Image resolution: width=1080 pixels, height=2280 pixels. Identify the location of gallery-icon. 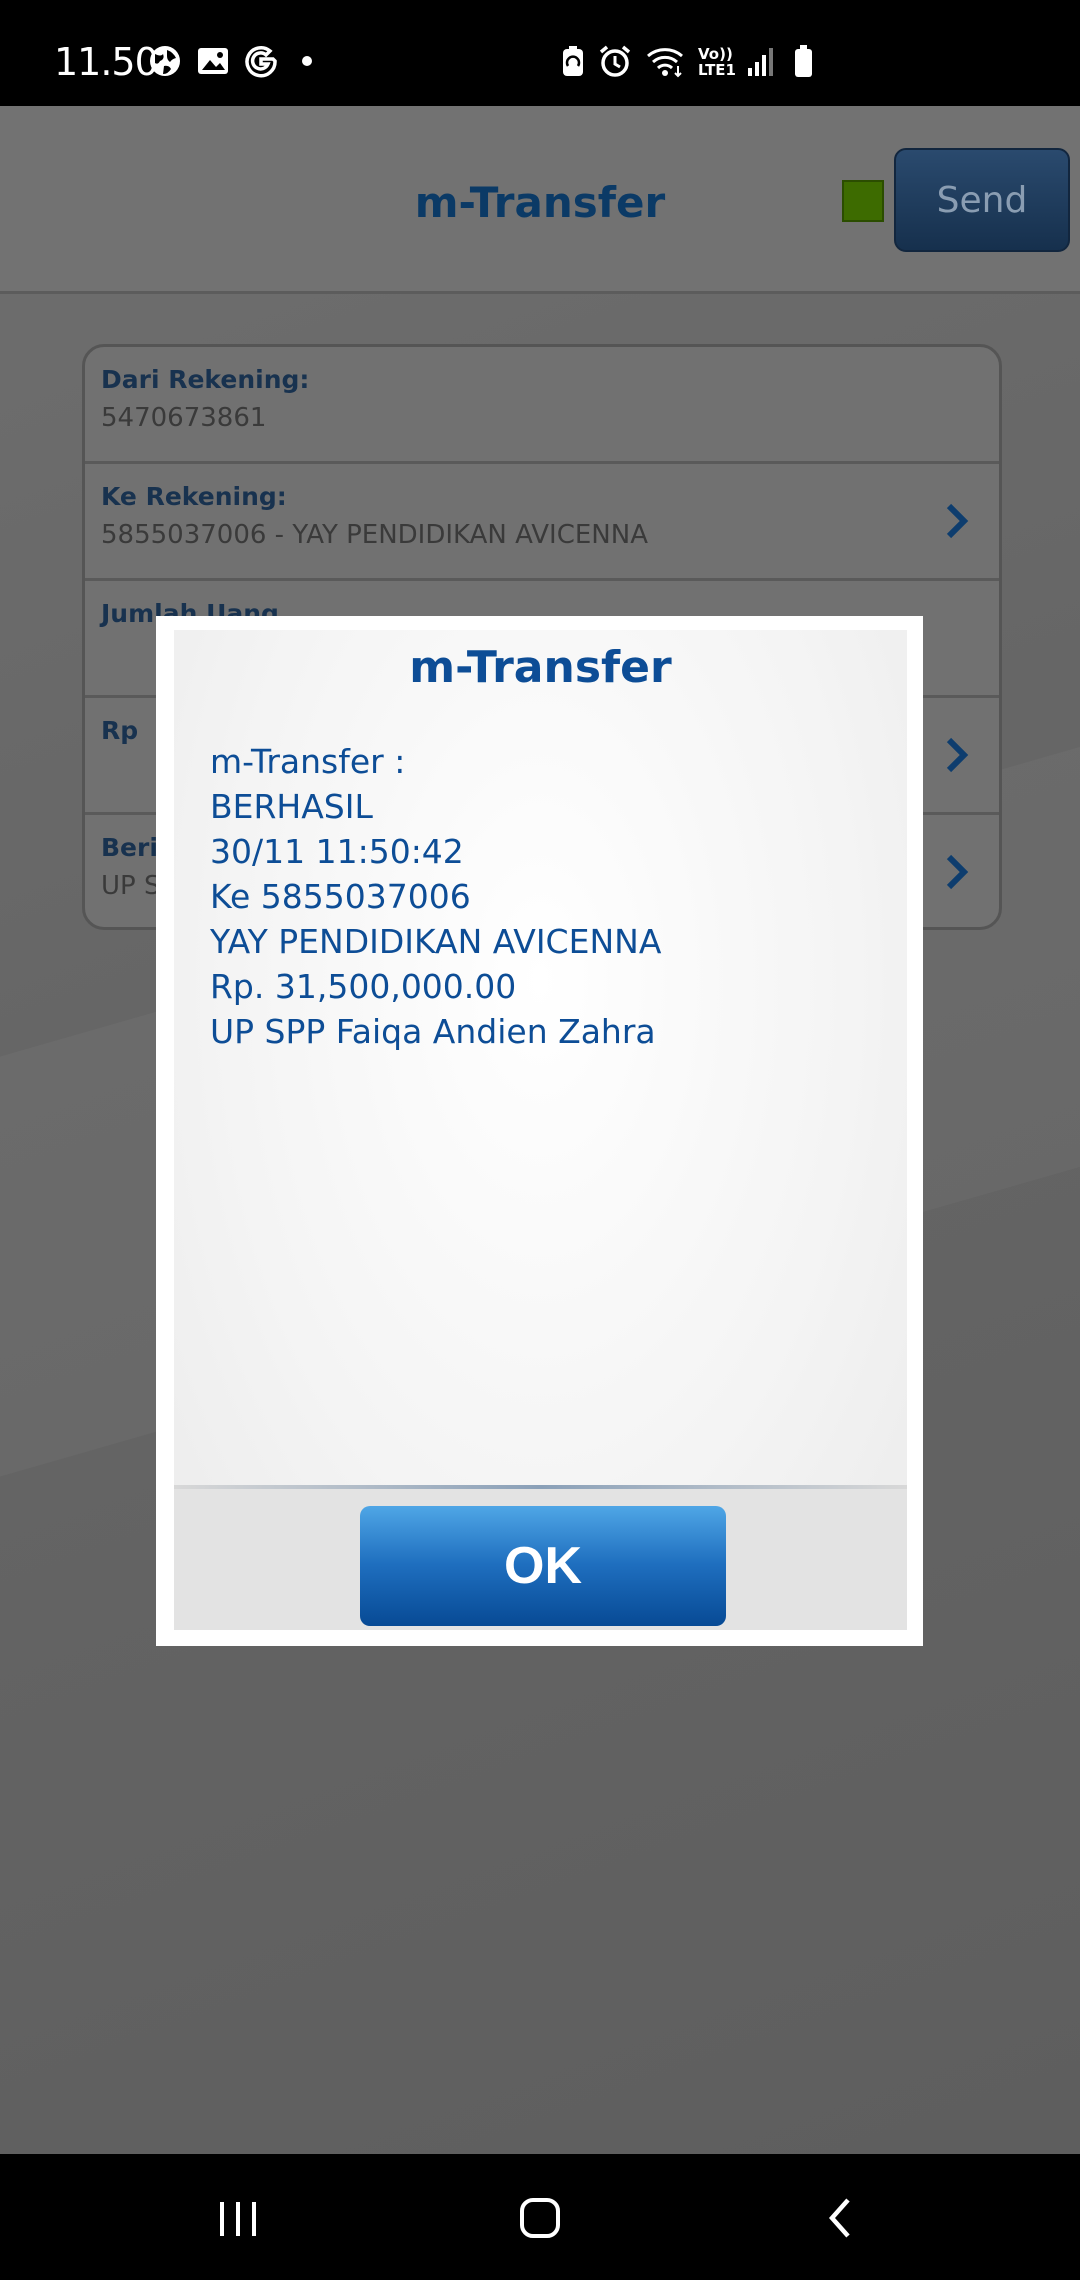
(213, 61).